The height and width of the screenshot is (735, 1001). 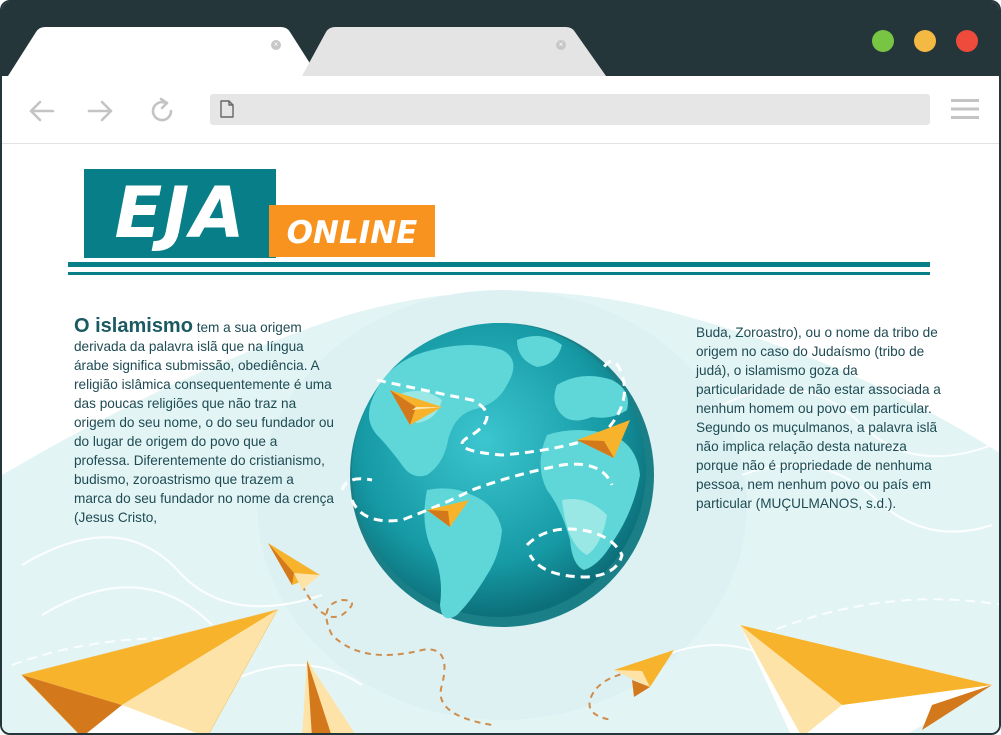 What do you see at coordinates (163, 51) in the screenshot?
I see `tab-active: ×` at bounding box center [163, 51].